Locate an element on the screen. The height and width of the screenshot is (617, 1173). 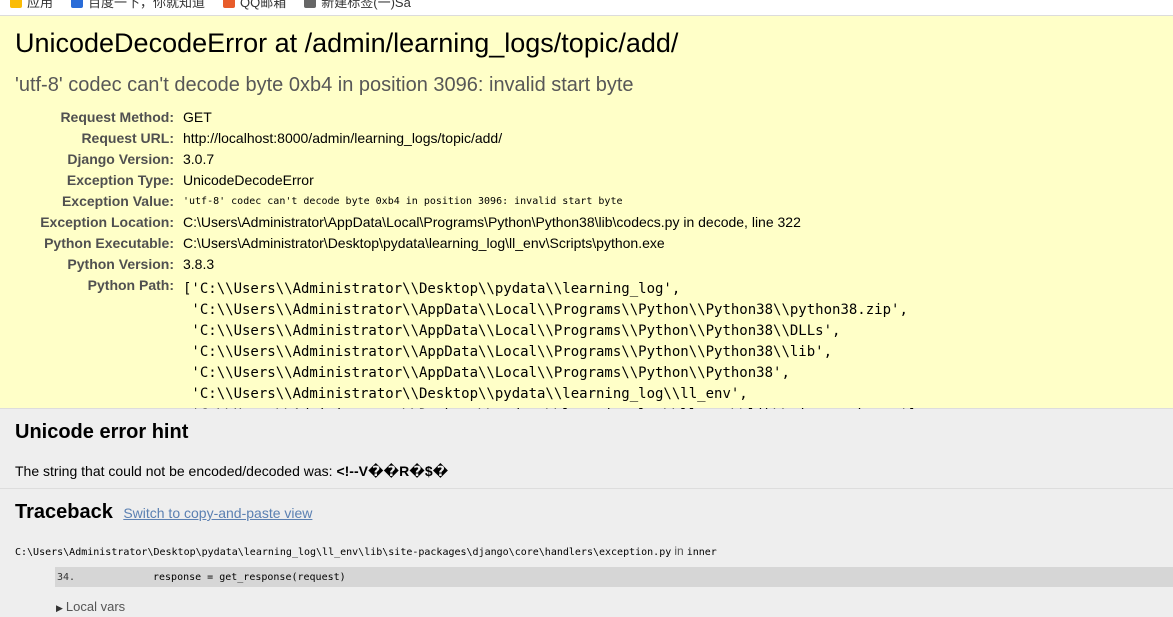
bookmark-label: 百度一下，你就知道 is located at coordinates (147, 5).